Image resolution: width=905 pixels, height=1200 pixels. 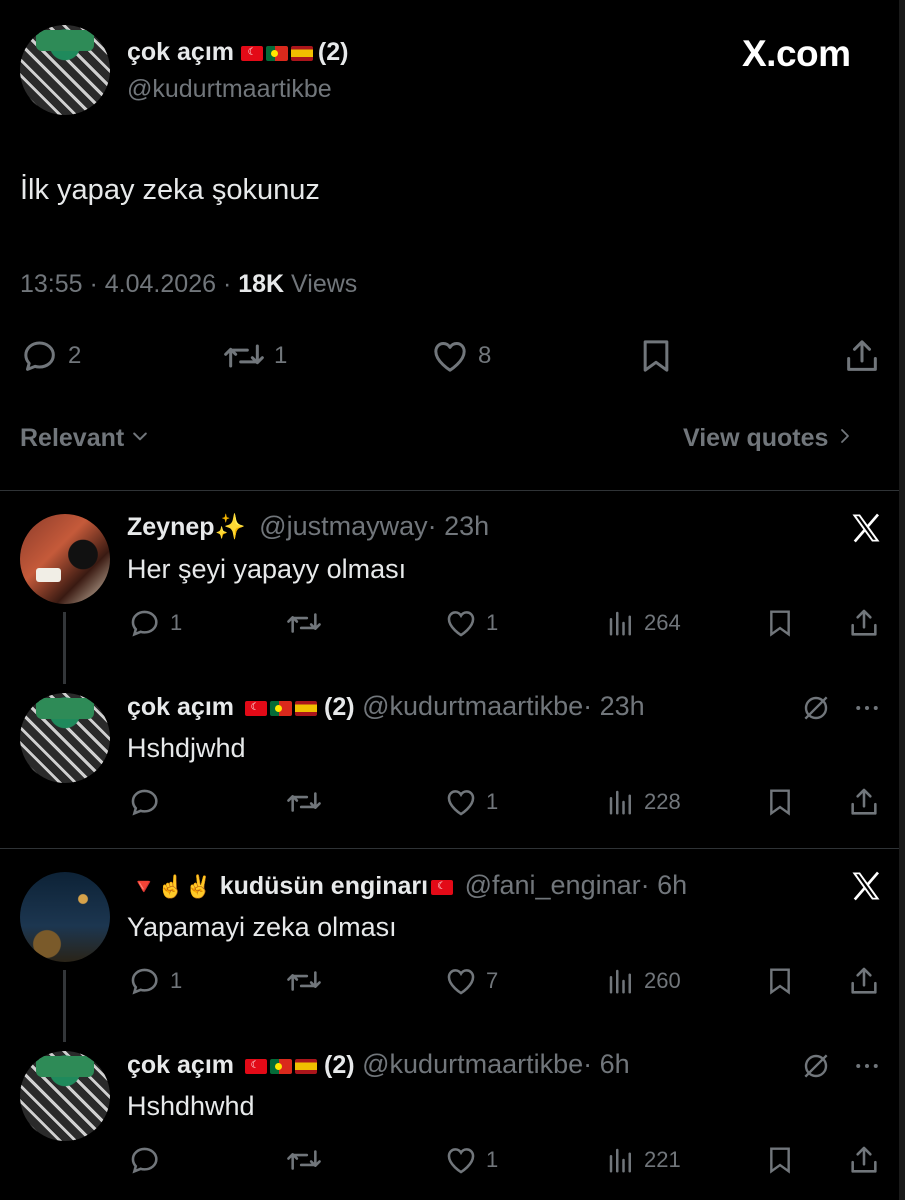 What do you see at coordinates (662, 801) in the screenshot?
I see `views-count: 228` at bounding box center [662, 801].